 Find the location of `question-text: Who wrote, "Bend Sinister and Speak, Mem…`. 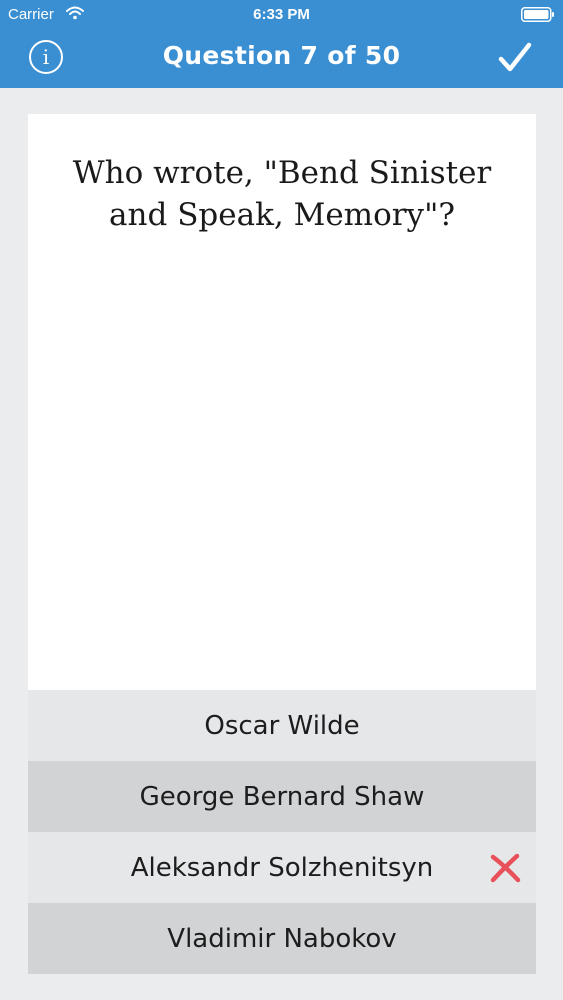

question-text: Who wrote, "Bend Sinister and Speak, Mem… is located at coordinates (282, 194).